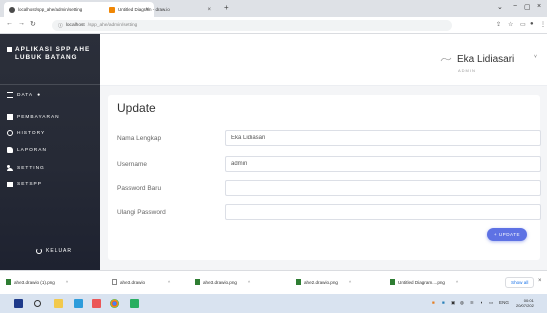 Image resolution: width=547 pixels, height=313 pixels. What do you see at coordinates (12, 9) in the screenshot?
I see `globe-icon` at bounding box center [12, 9].